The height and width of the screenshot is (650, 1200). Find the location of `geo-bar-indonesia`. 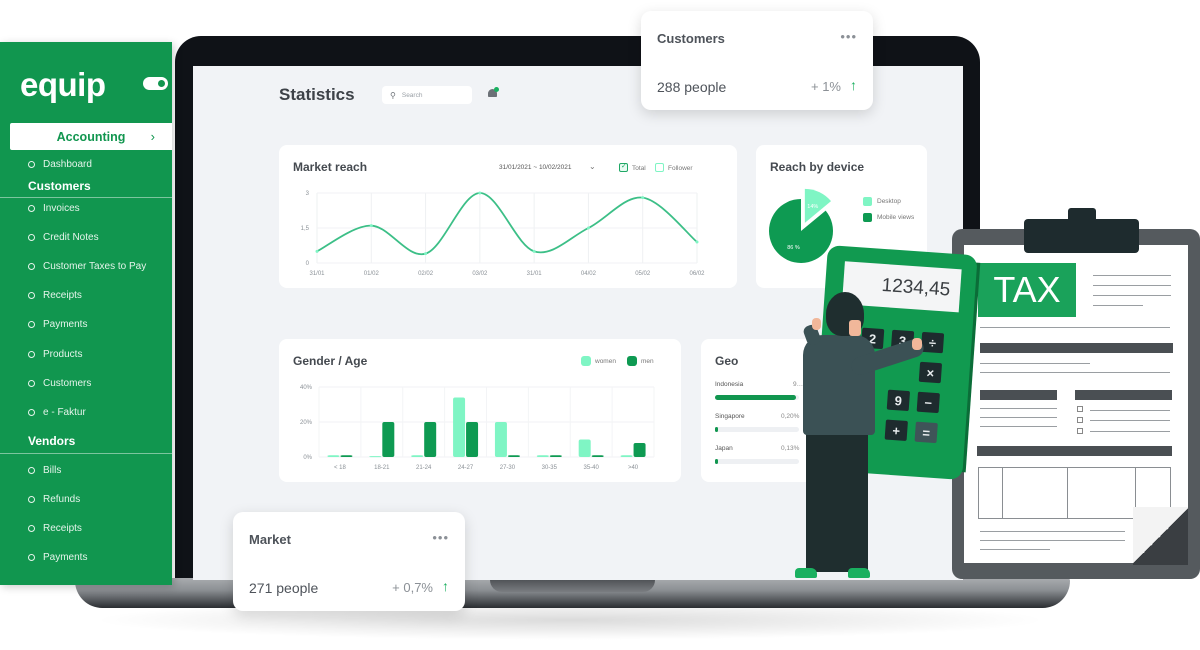

geo-bar-indonesia is located at coordinates (757, 397).